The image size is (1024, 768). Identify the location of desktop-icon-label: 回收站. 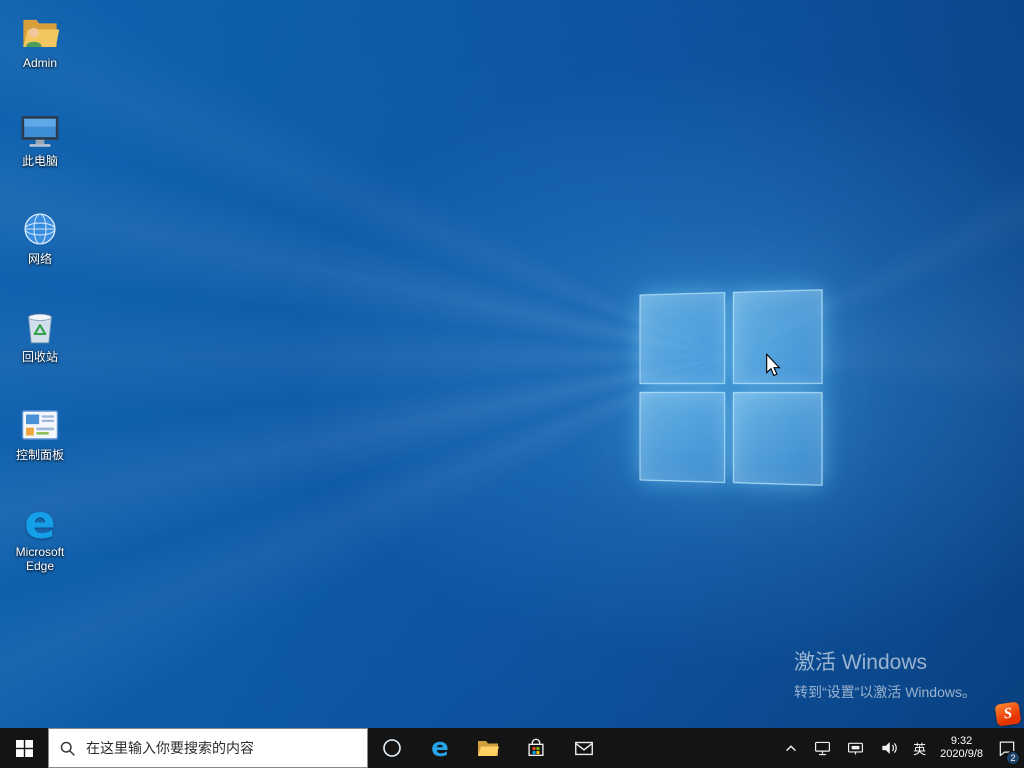
(39, 357).